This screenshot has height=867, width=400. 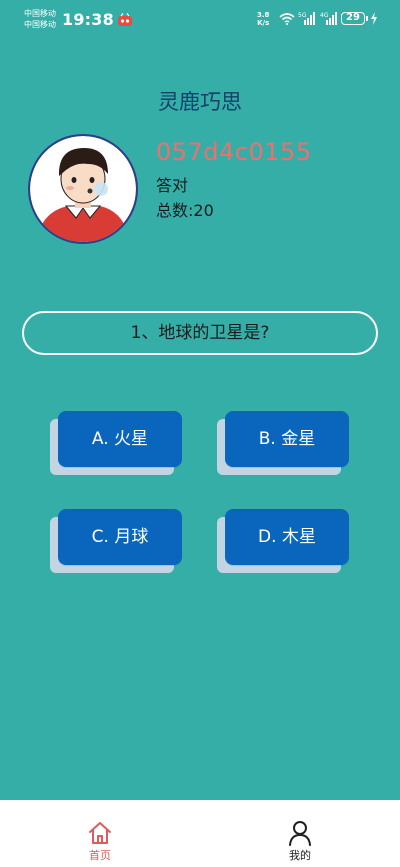 I want to click on signal-2-label: 4G, so click(x=324, y=15).